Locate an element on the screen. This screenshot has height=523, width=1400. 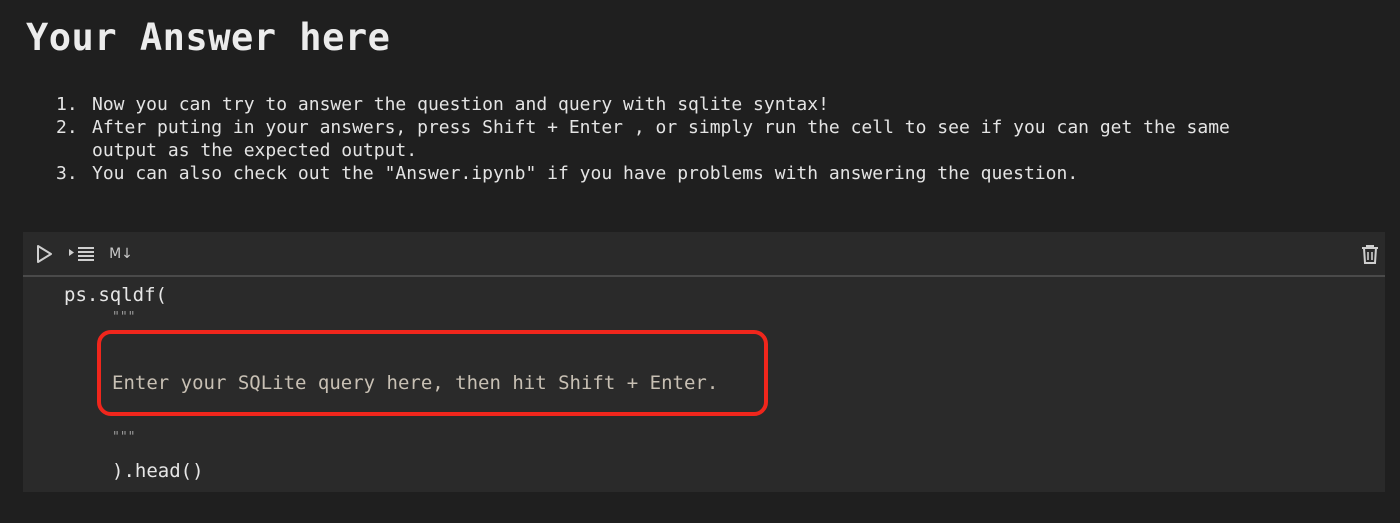
run-below-icon is located at coordinates (82, 254).